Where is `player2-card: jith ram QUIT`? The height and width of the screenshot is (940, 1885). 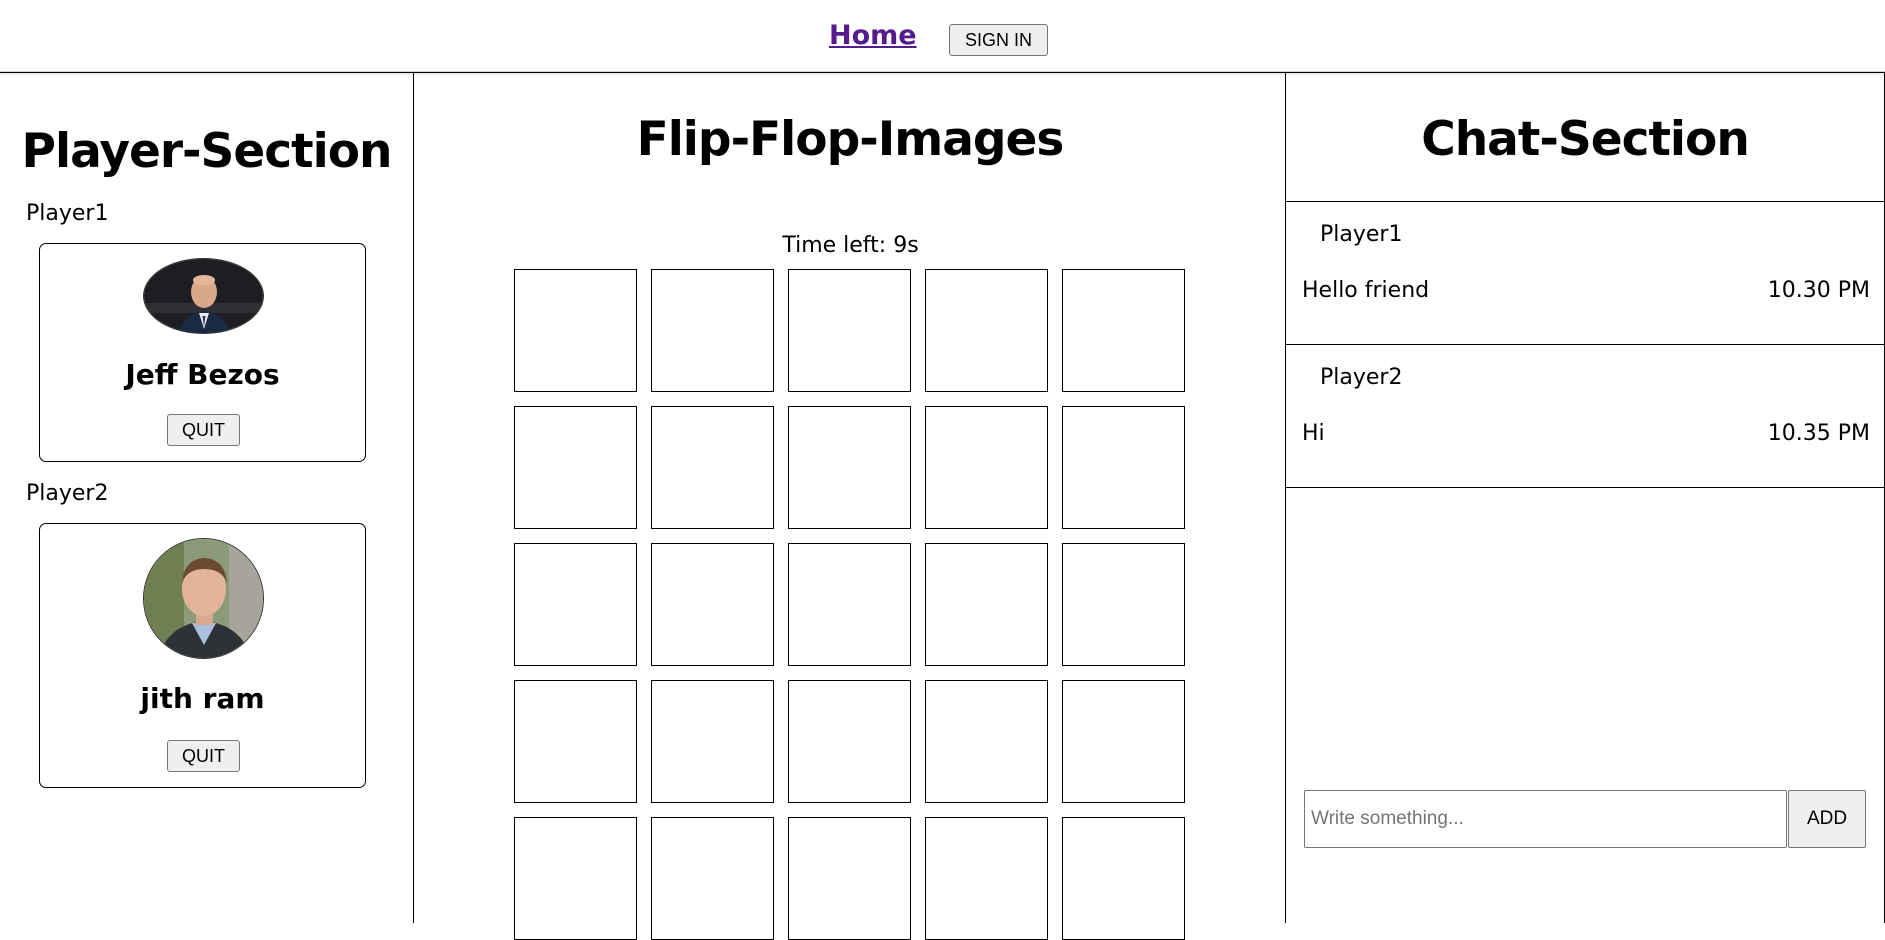 player2-card: jith ram QUIT is located at coordinates (202, 655).